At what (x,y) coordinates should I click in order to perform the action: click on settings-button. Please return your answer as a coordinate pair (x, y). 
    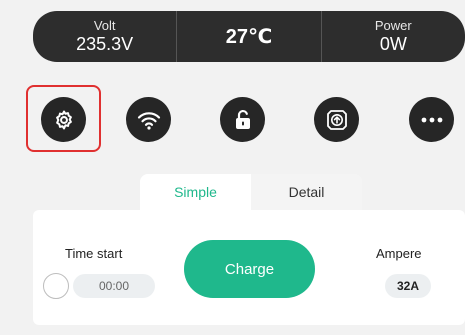
    Looking at the image, I should click on (63, 119).